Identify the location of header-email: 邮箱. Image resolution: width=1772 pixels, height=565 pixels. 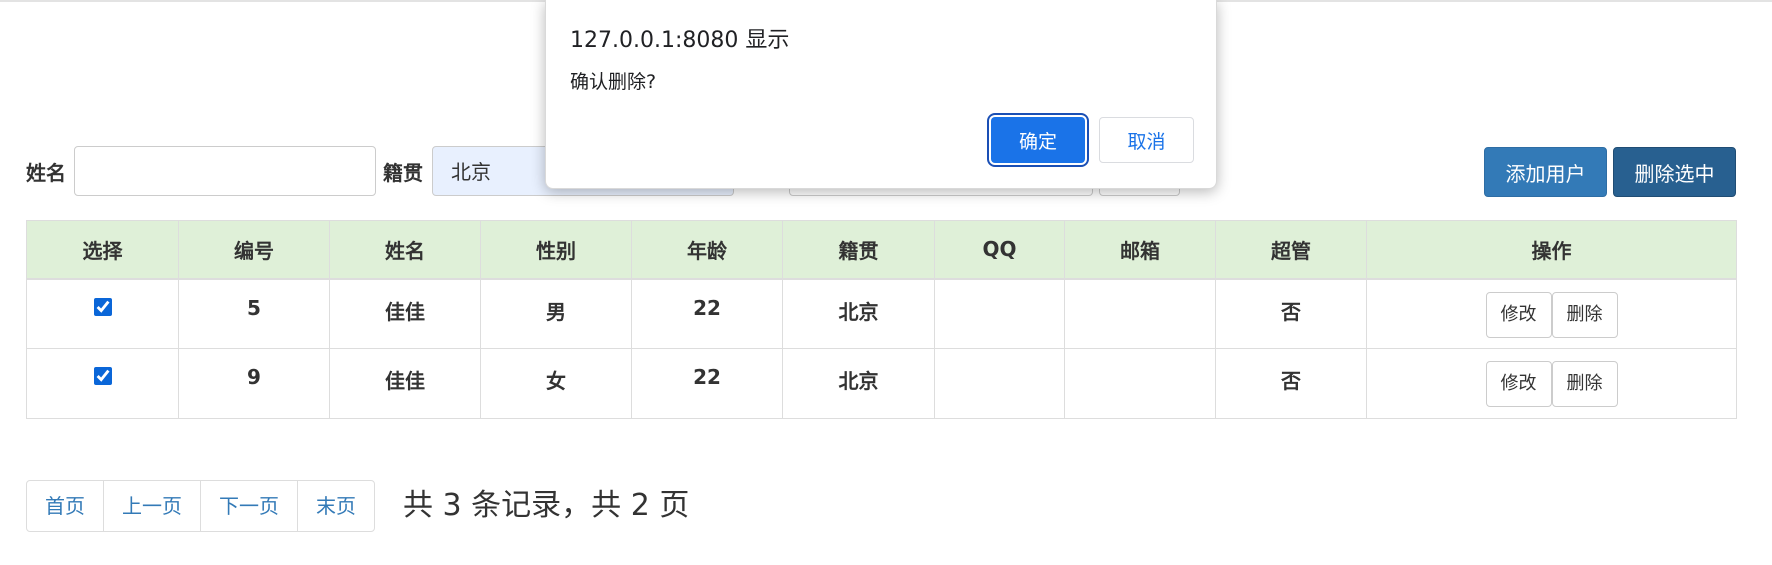
(1140, 250).